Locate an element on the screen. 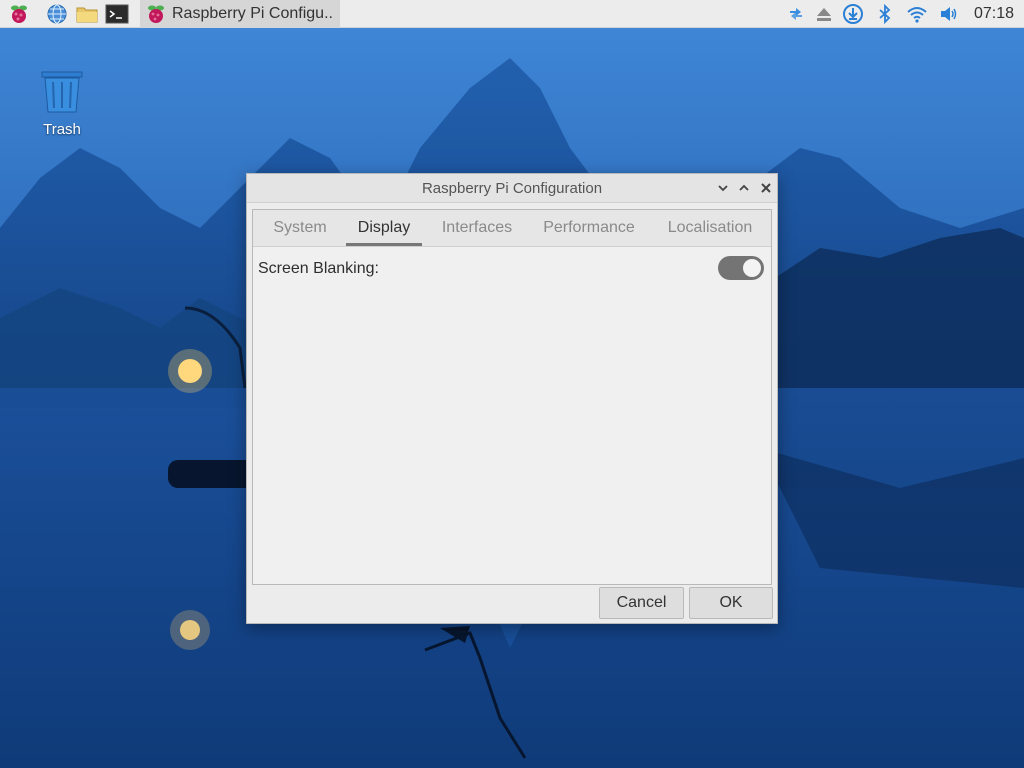  tab-interfaces: Interfaces is located at coordinates (477, 228).